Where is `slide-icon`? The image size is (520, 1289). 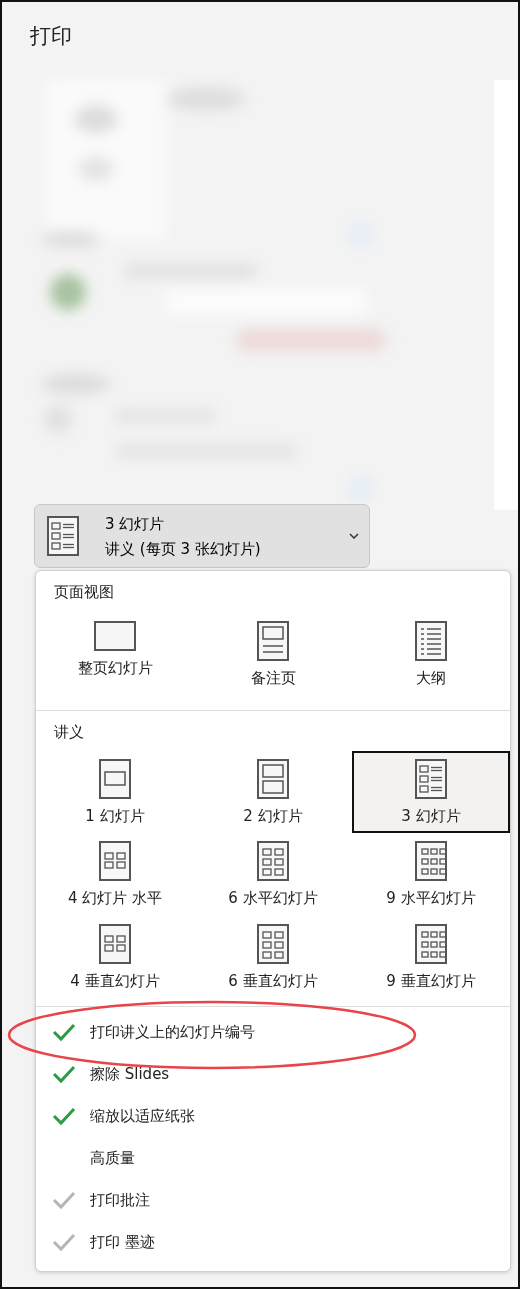
slide-icon is located at coordinates (115, 636).